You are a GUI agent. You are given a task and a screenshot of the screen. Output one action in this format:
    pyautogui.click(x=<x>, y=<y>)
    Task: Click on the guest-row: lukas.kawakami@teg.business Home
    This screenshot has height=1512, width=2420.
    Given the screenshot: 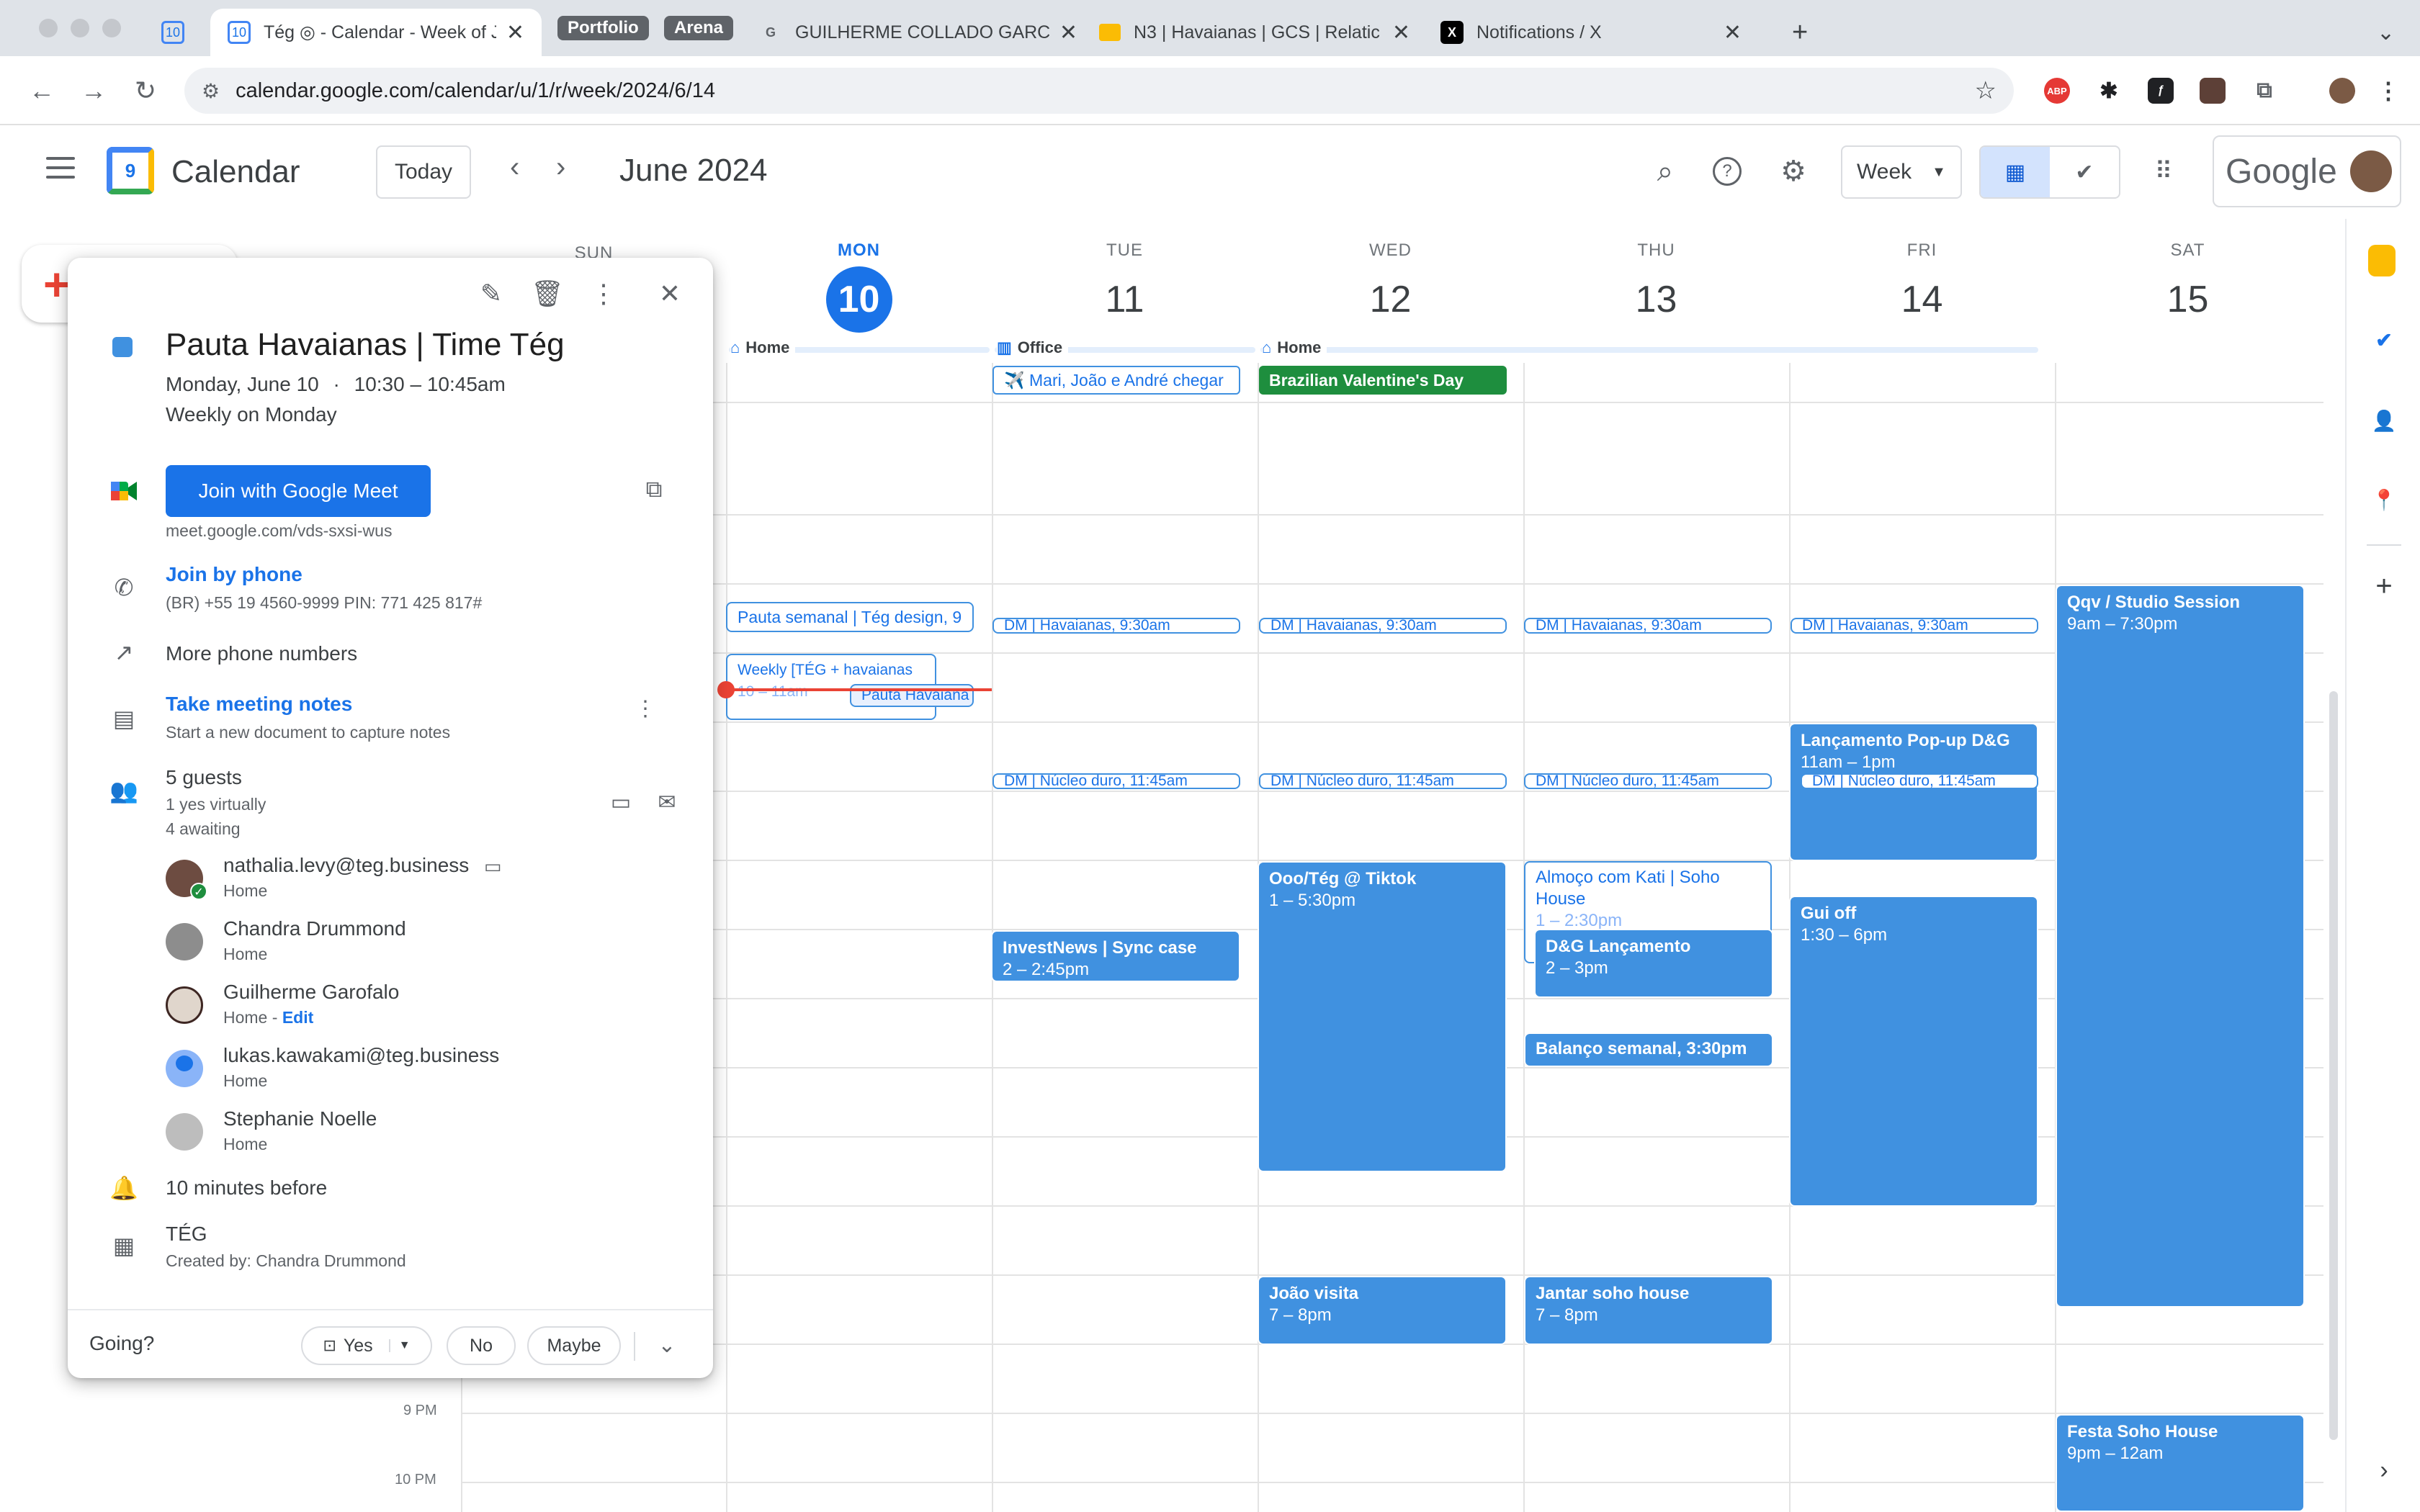 What is the action you would take?
    pyautogui.click(x=425, y=1073)
    